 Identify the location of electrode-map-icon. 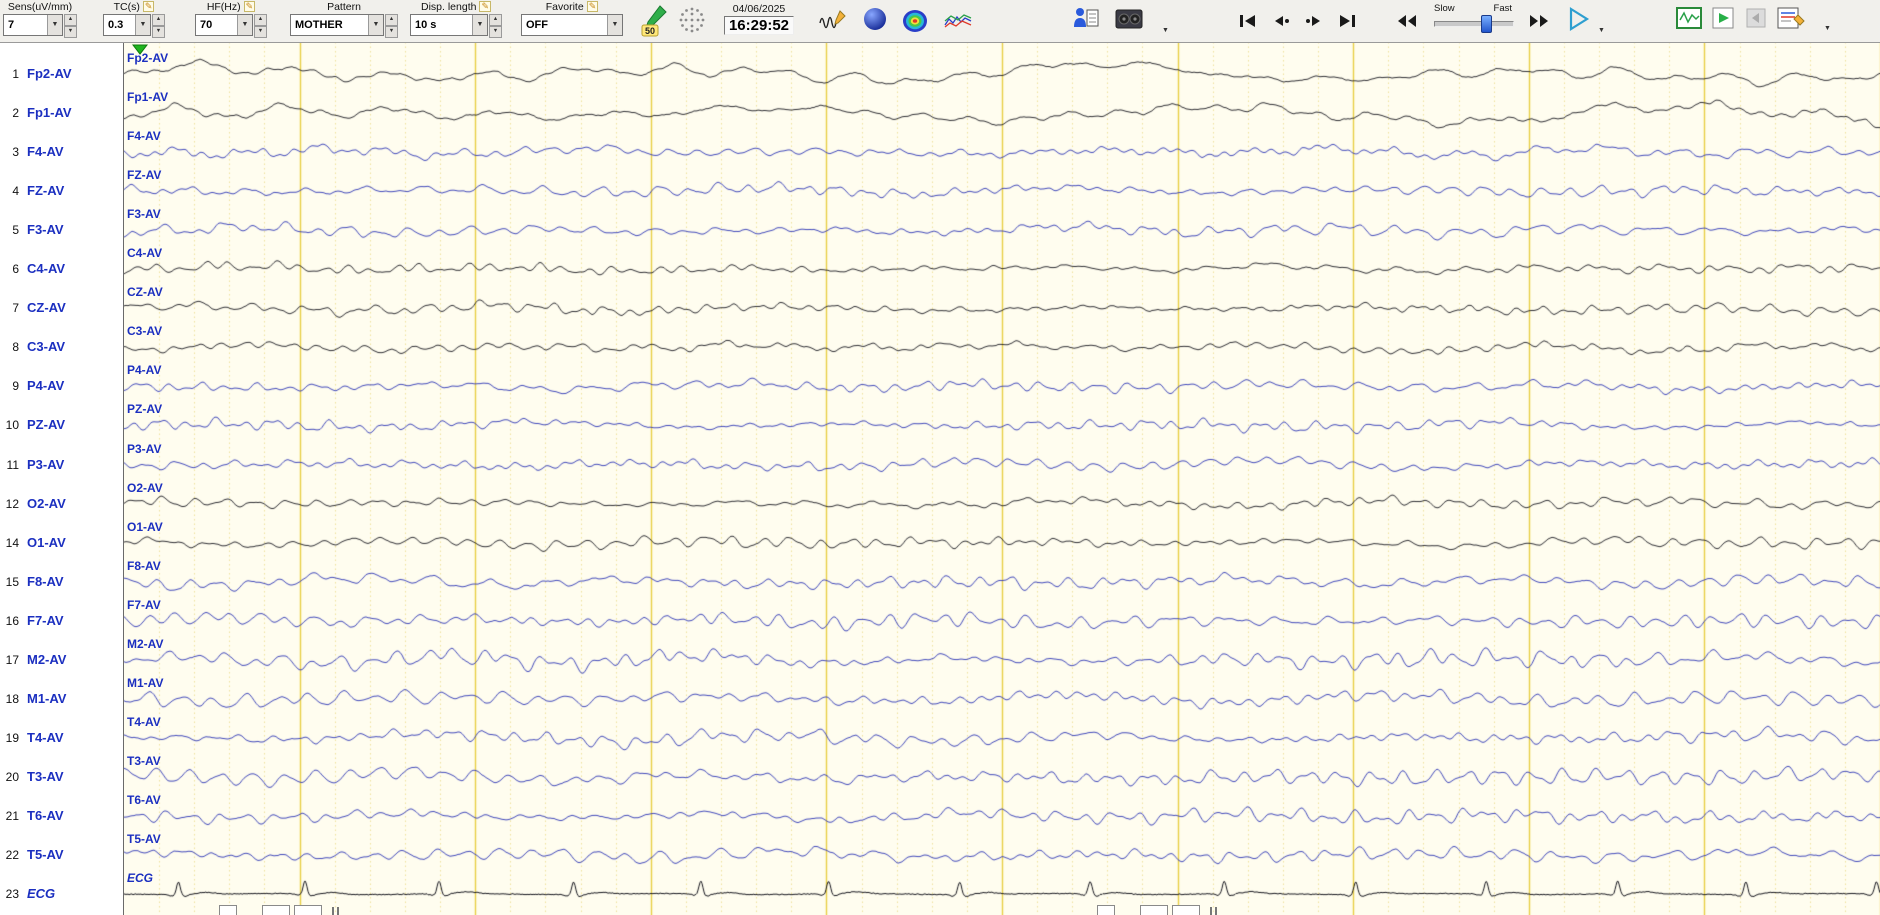
(692, 22).